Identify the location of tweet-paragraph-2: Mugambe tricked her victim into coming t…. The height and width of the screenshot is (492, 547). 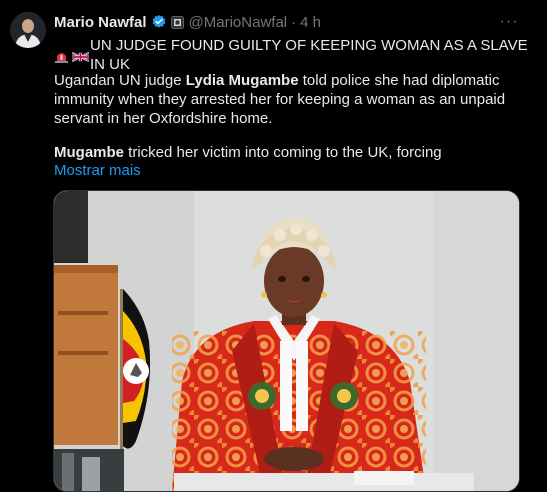
(293, 152).